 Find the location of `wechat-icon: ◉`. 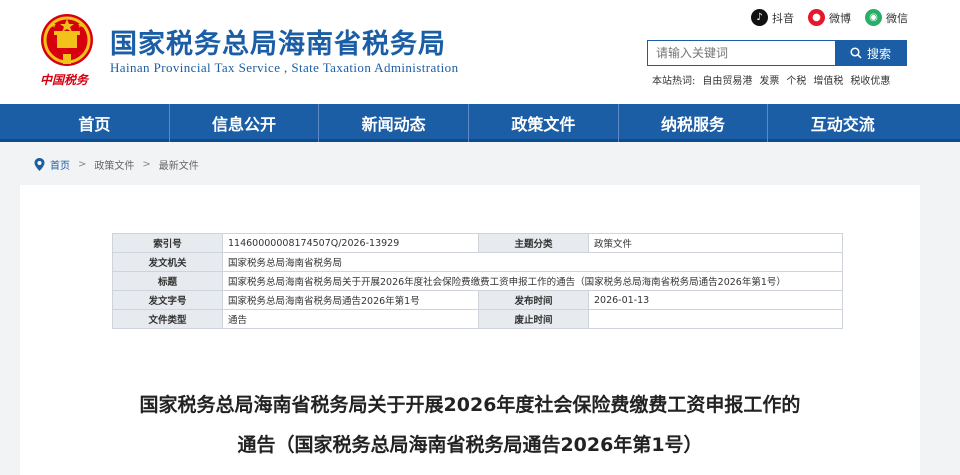

wechat-icon: ◉ is located at coordinates (873, 17).